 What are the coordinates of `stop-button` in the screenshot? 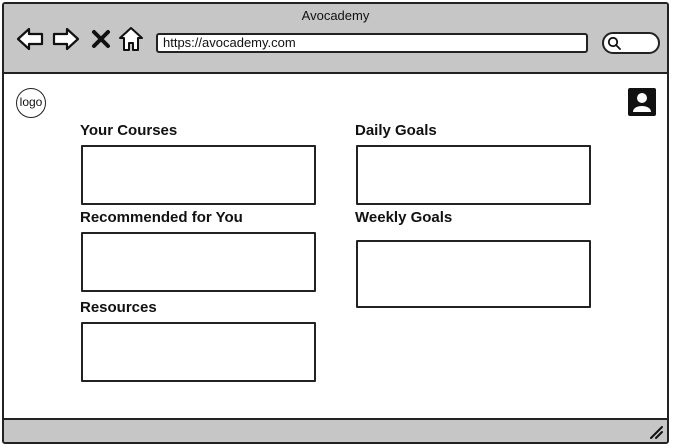 It's located at (101, 39).